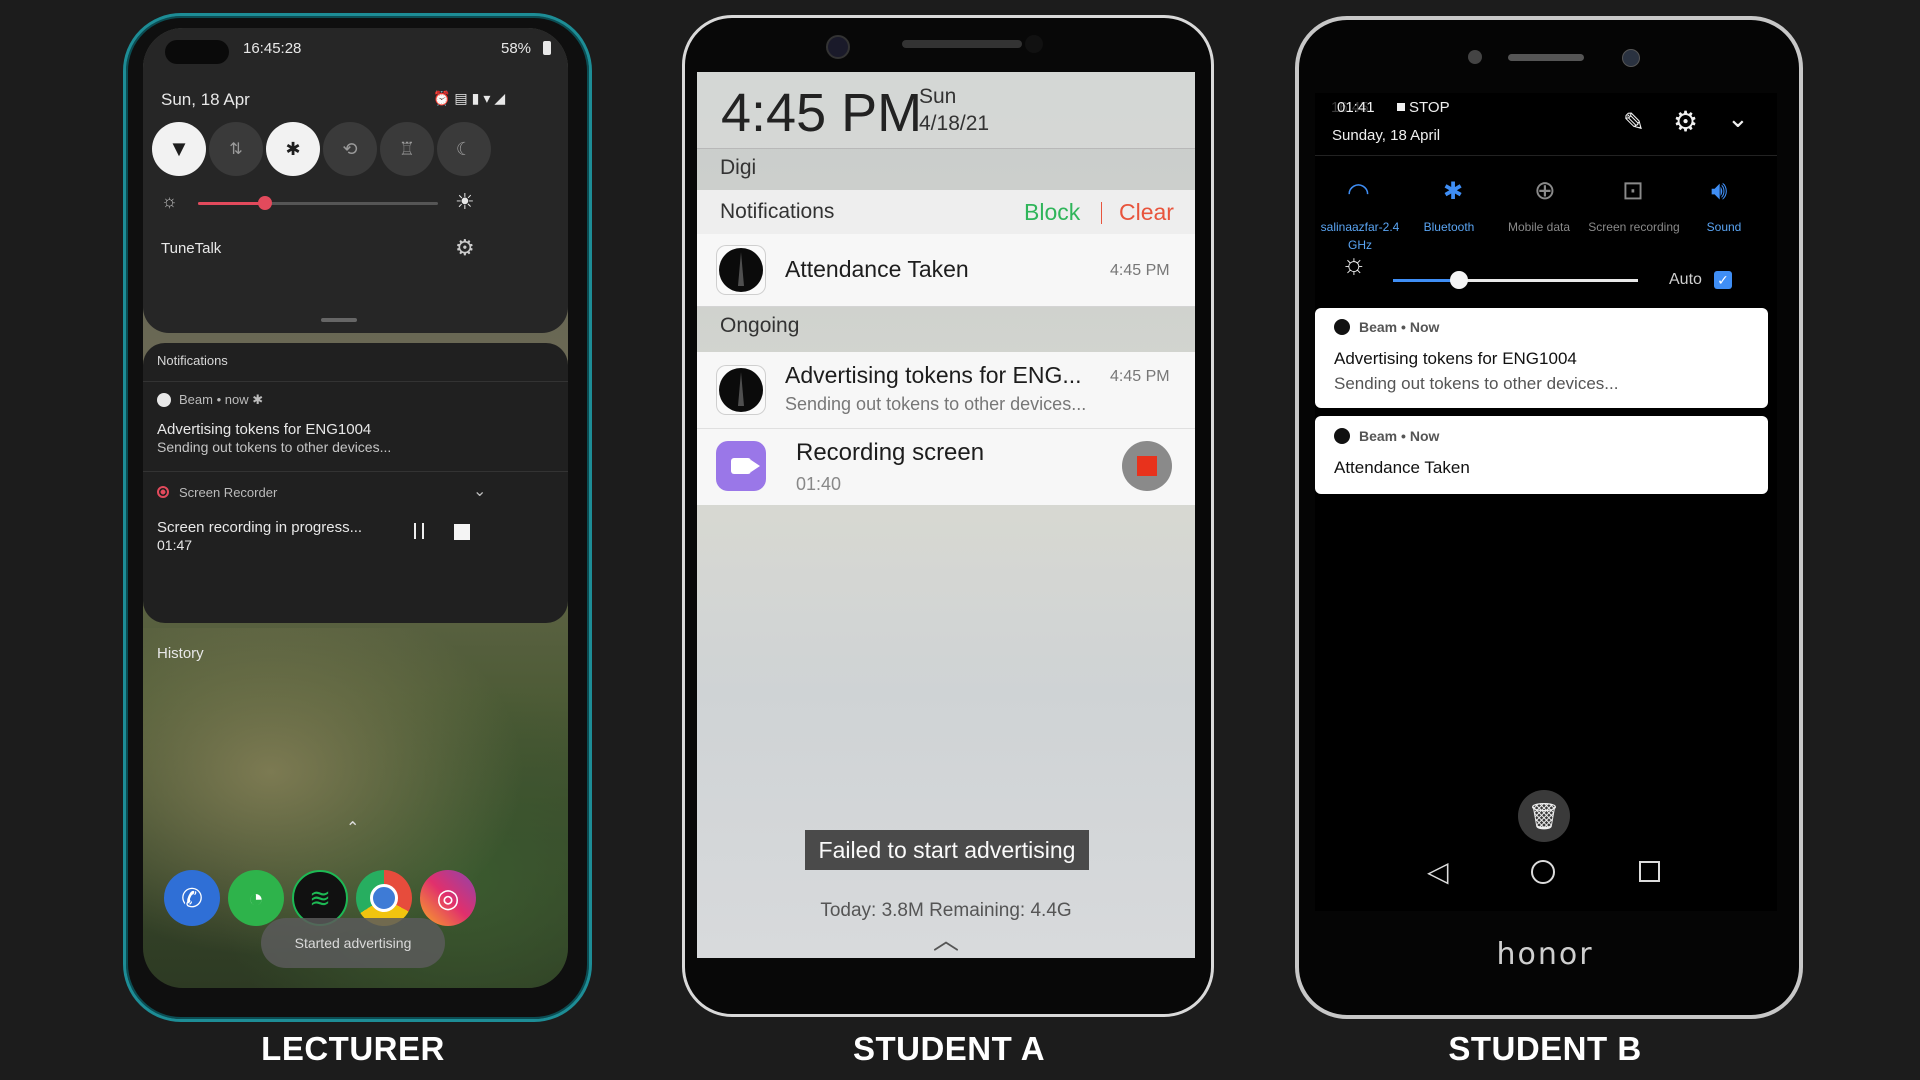 This screenshot has height=1080, width=1920. What do you see at coordinates (1724, 227) in the screenshot?
I see `sound-tile-label: Sound` at bounding box center [1724, 227].